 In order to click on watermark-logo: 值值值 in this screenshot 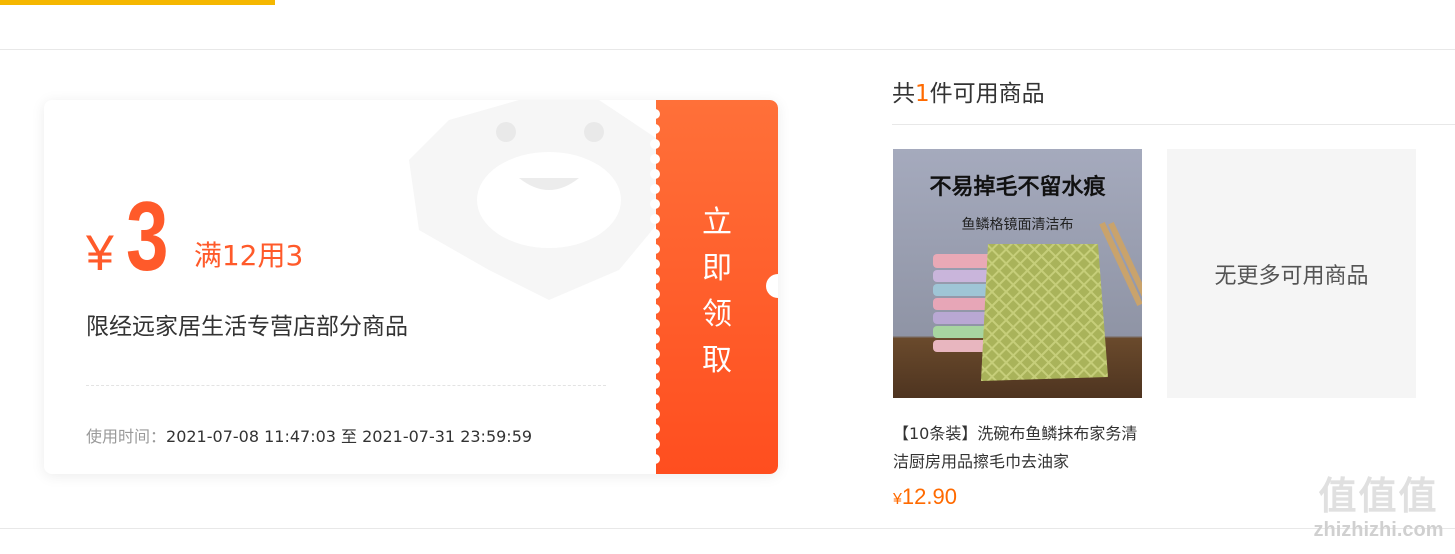, I will do `click(1378, 496)`.